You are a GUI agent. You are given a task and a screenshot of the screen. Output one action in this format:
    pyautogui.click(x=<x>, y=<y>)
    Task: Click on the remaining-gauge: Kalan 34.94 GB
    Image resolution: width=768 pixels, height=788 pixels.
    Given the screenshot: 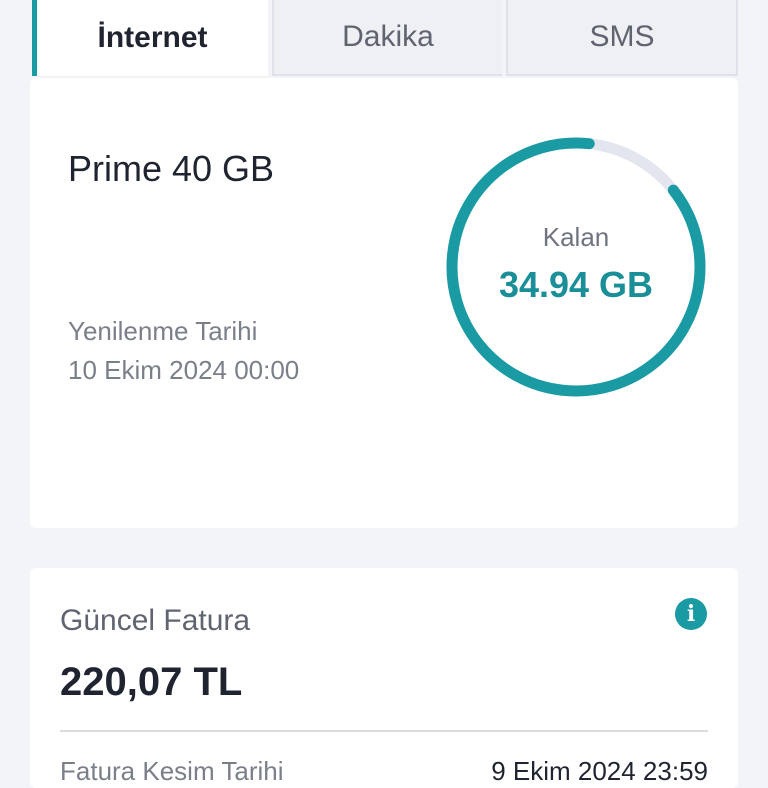 What is the action you would take?
    pyautogui.click(x=576, y=267)
    